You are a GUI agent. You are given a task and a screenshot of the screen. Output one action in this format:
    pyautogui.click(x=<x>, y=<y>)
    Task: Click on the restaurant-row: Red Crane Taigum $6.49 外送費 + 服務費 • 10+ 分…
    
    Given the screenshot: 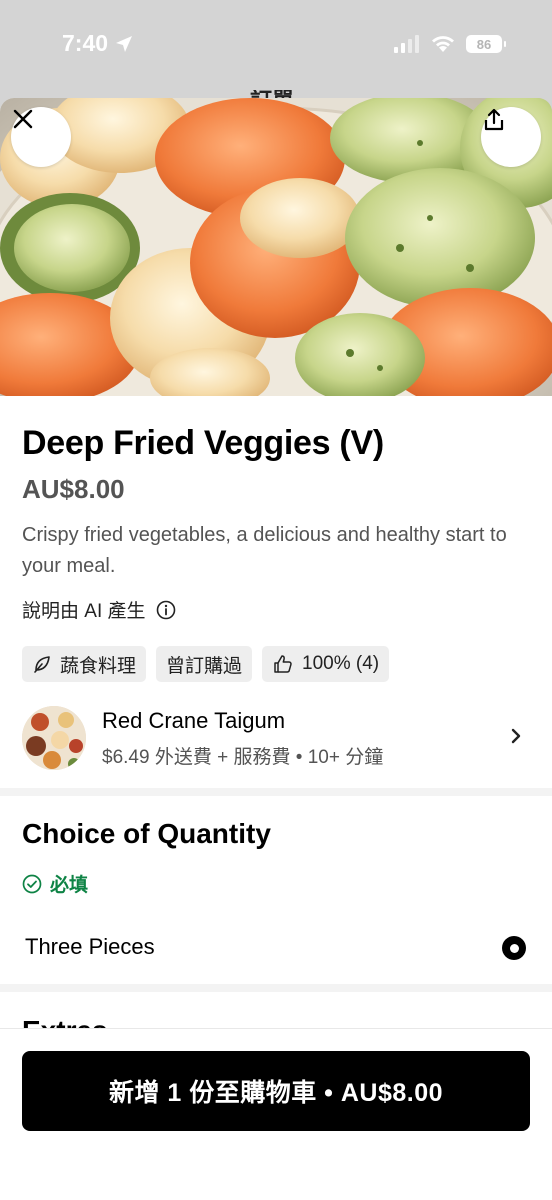 What is the action you would take?
    pyautogui.click(x=276, y=740)
    